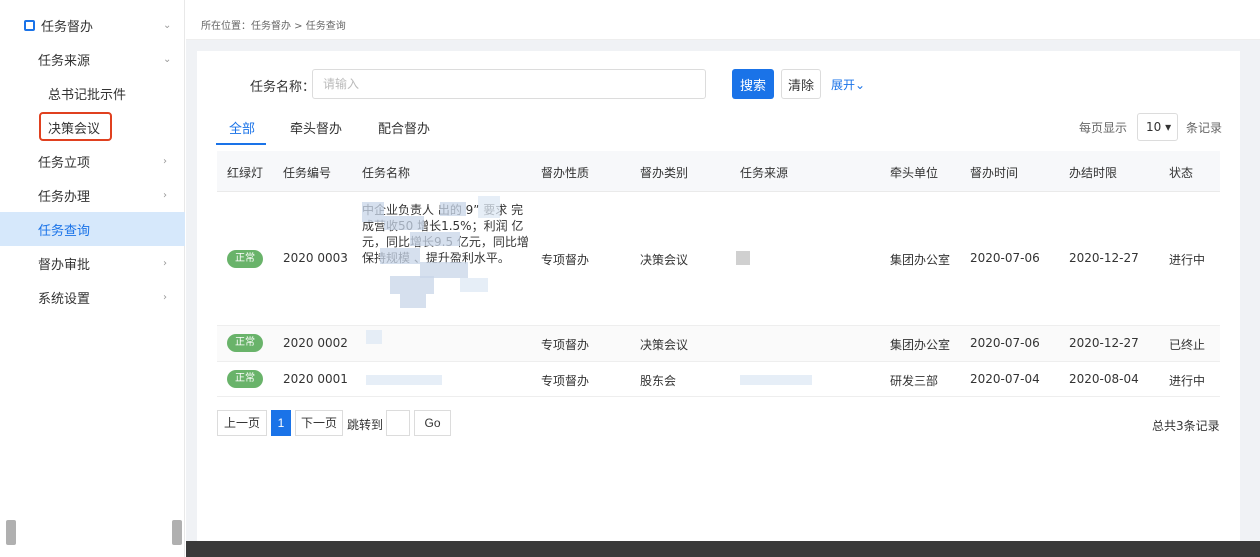  Describe the element at coordinates (1104, 379) in the screenshot. I see `deadline-date: 2020-08-04` at that location.